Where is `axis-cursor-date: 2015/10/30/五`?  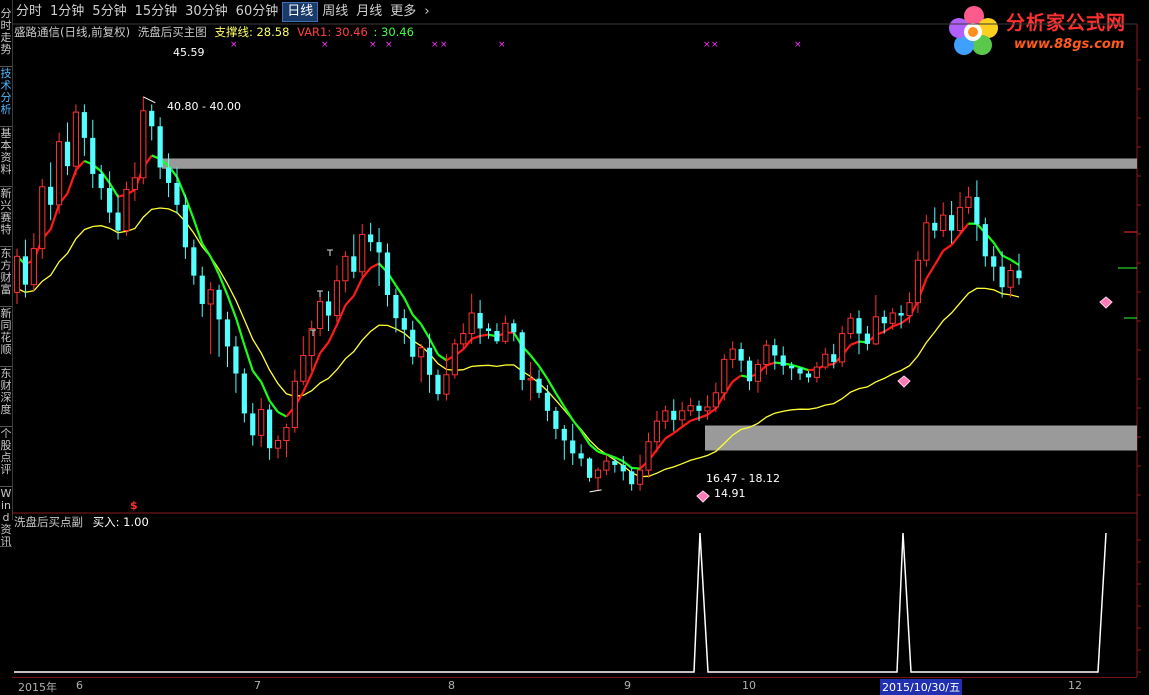 axis-cursor-date: 2015/10/30/五 is located at coordinates (921, 687).